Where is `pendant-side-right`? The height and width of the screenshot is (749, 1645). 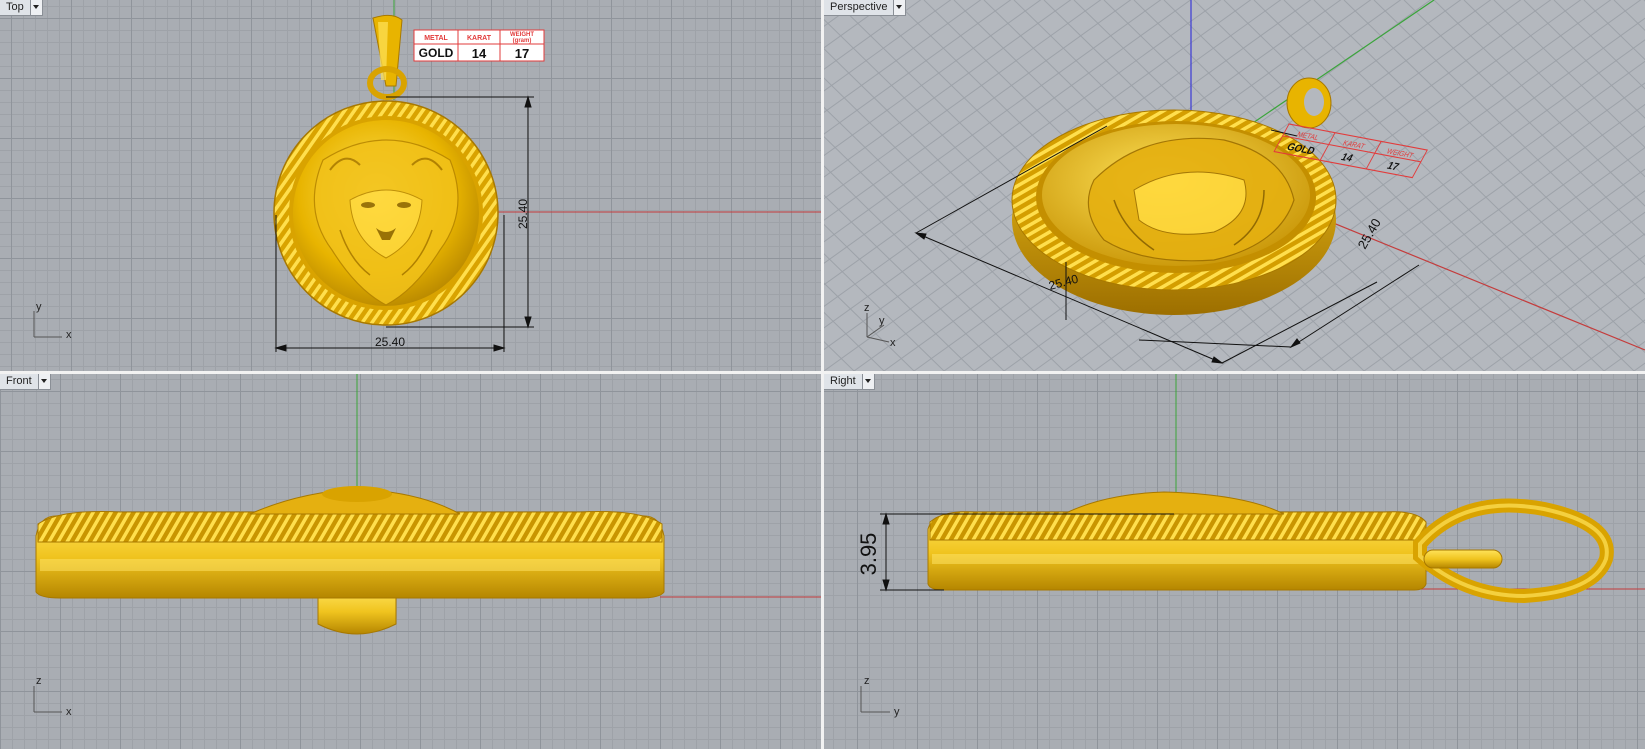 pendant-side-right is located at coordinates (1177, 541).